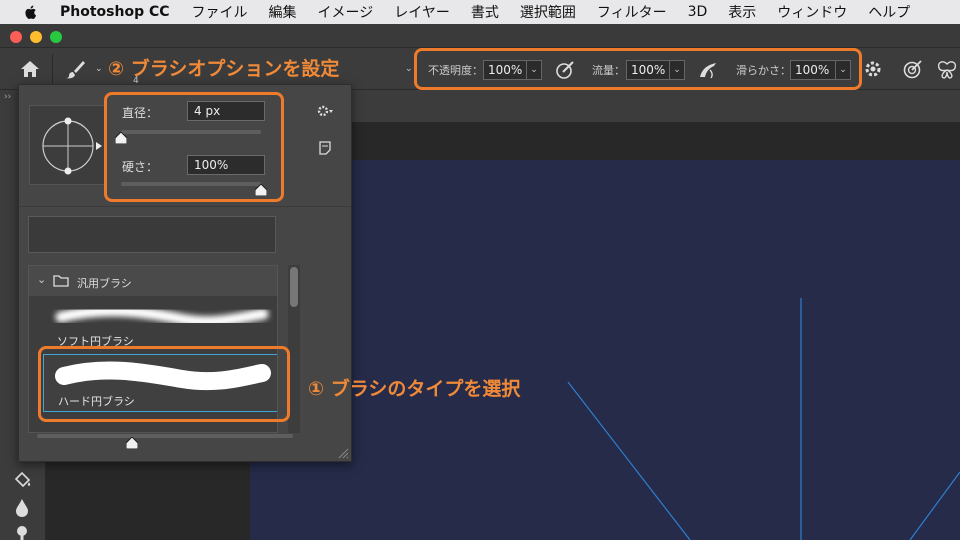 This screenshot has width=960, height=540. Describe the element at coordinates (61, 281) in the screenshot. I see `folder-icon` at that location.